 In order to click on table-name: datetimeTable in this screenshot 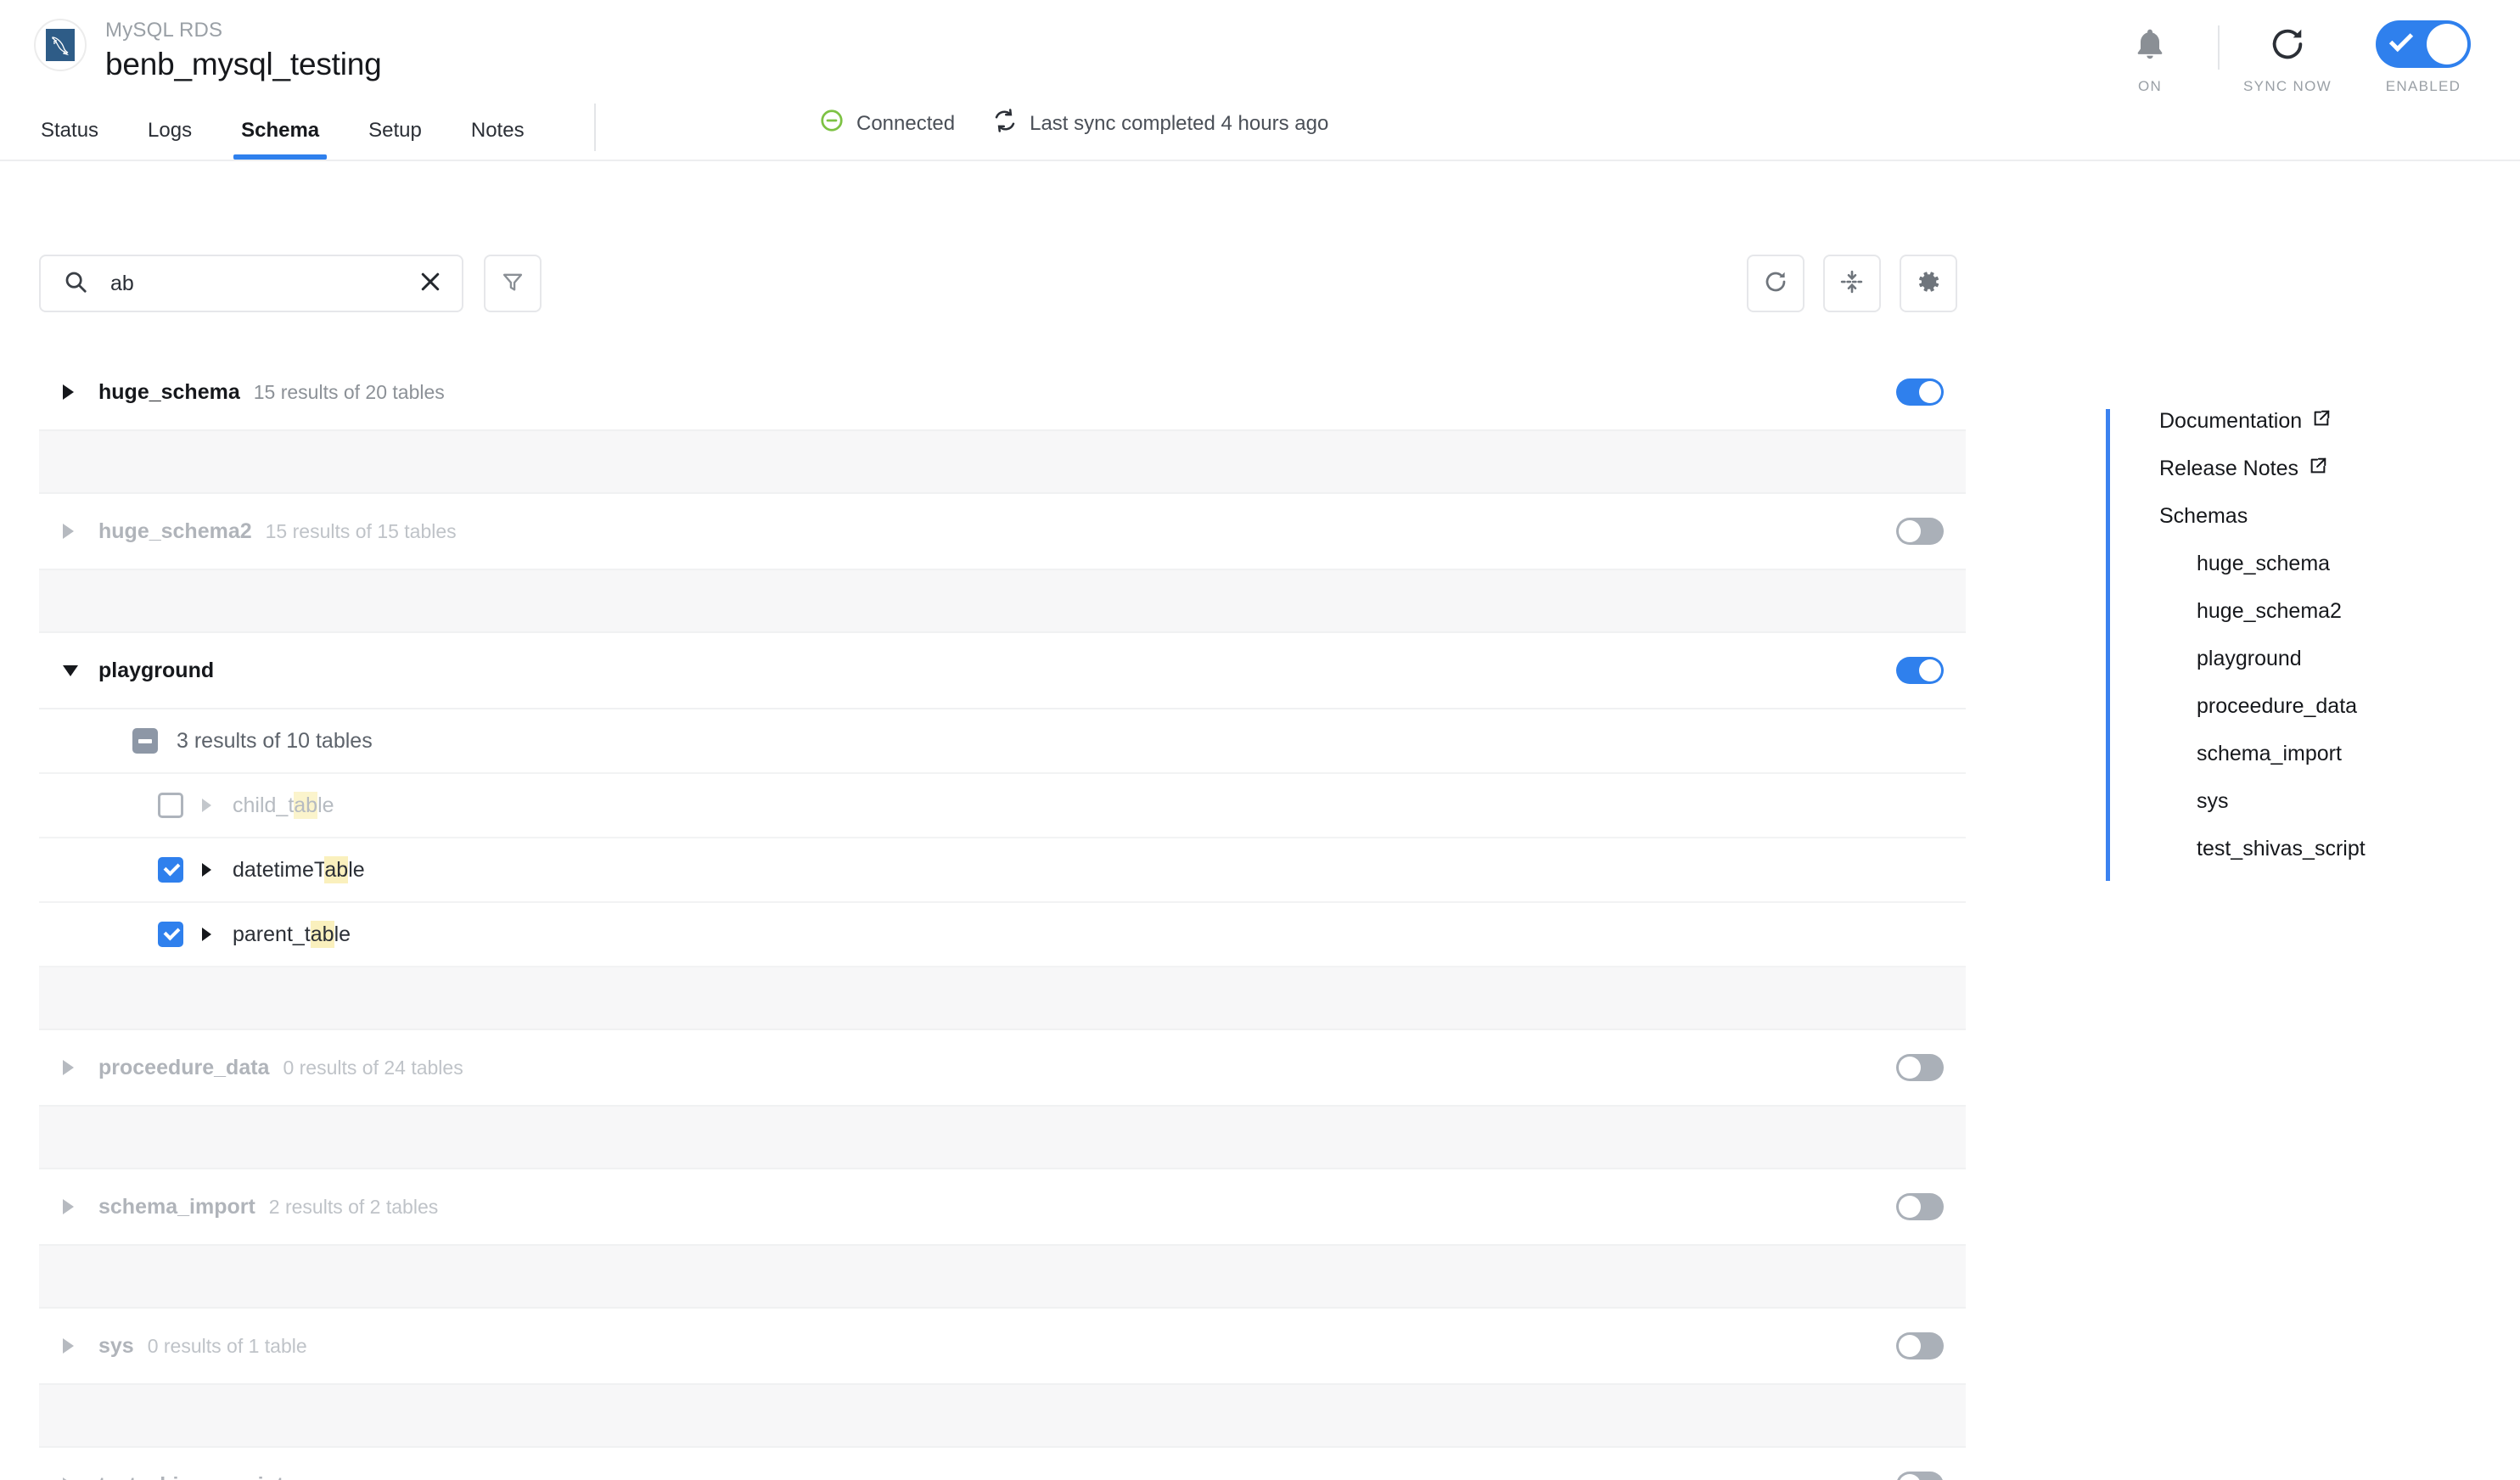, I will do `click(299, 869)`.